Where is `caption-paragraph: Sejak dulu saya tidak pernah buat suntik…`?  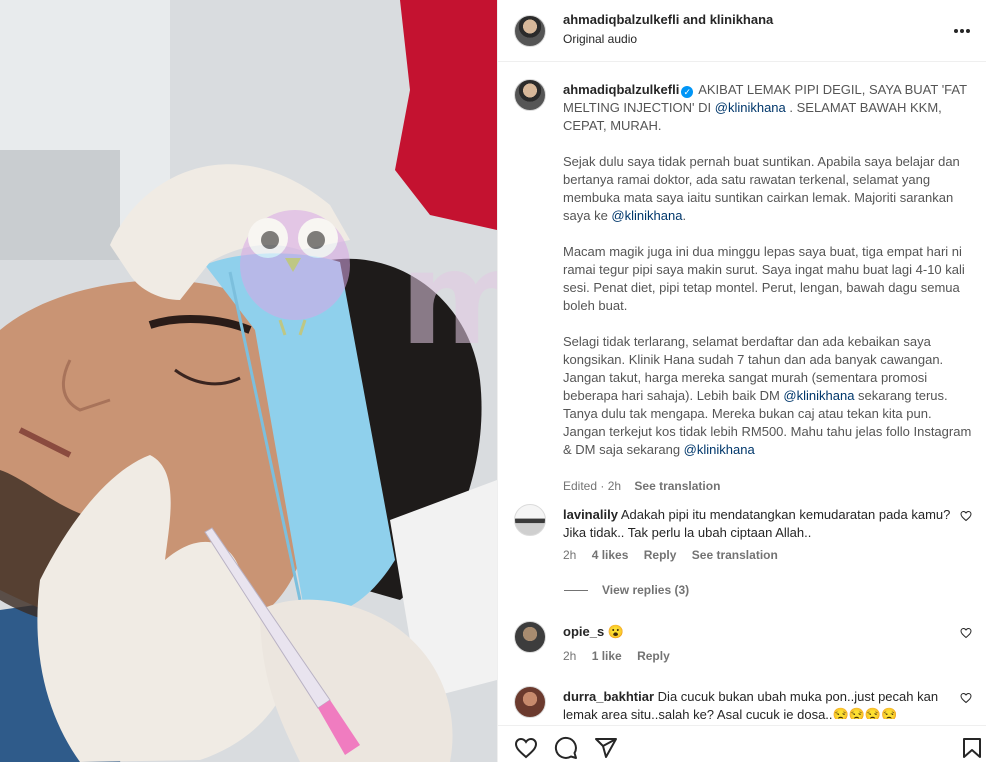
caption-paragraph: Sejak dulu saya tidak pernah buat suntik… is located at coordinates (761, 188).